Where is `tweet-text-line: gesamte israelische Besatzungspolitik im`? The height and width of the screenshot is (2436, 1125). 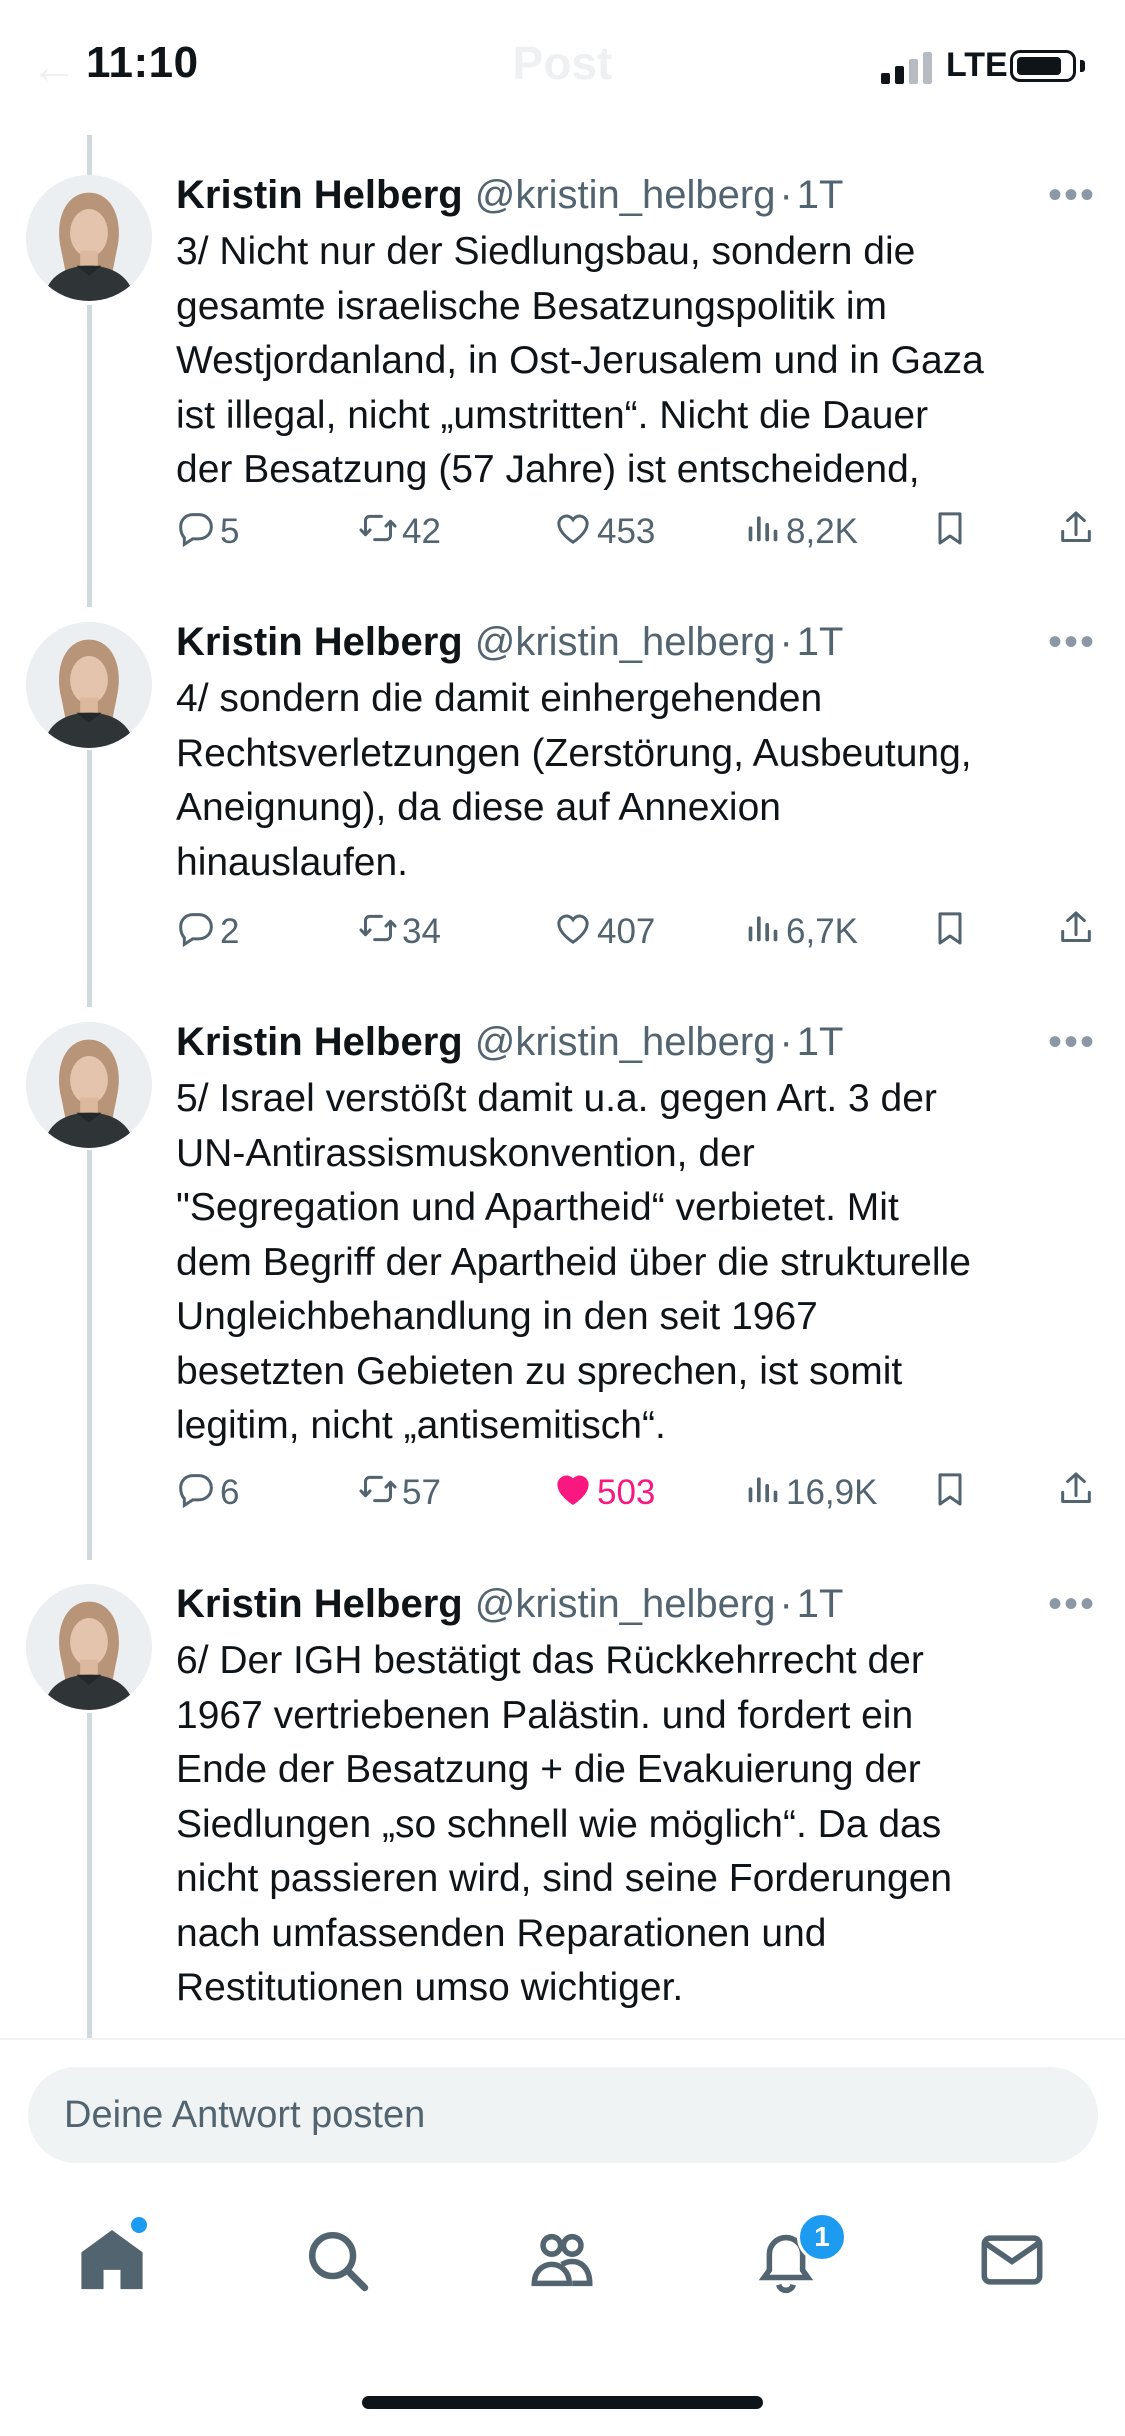
tweet-text-line: gesamte israelische Besatzungspolitik im is located at coordinates (531, 306).